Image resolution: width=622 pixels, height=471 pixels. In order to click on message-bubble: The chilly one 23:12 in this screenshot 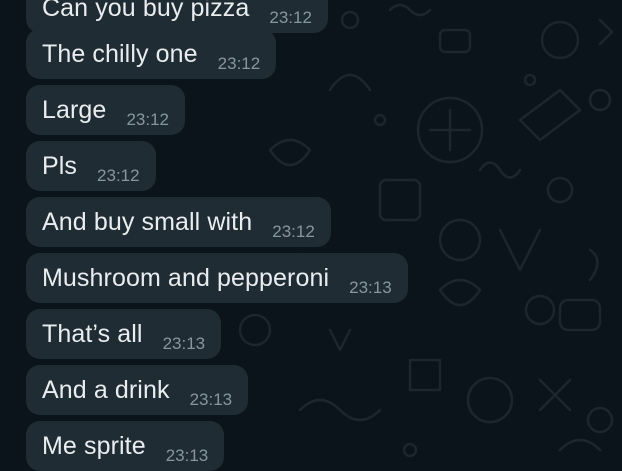, I will do `click(151, 54)`.